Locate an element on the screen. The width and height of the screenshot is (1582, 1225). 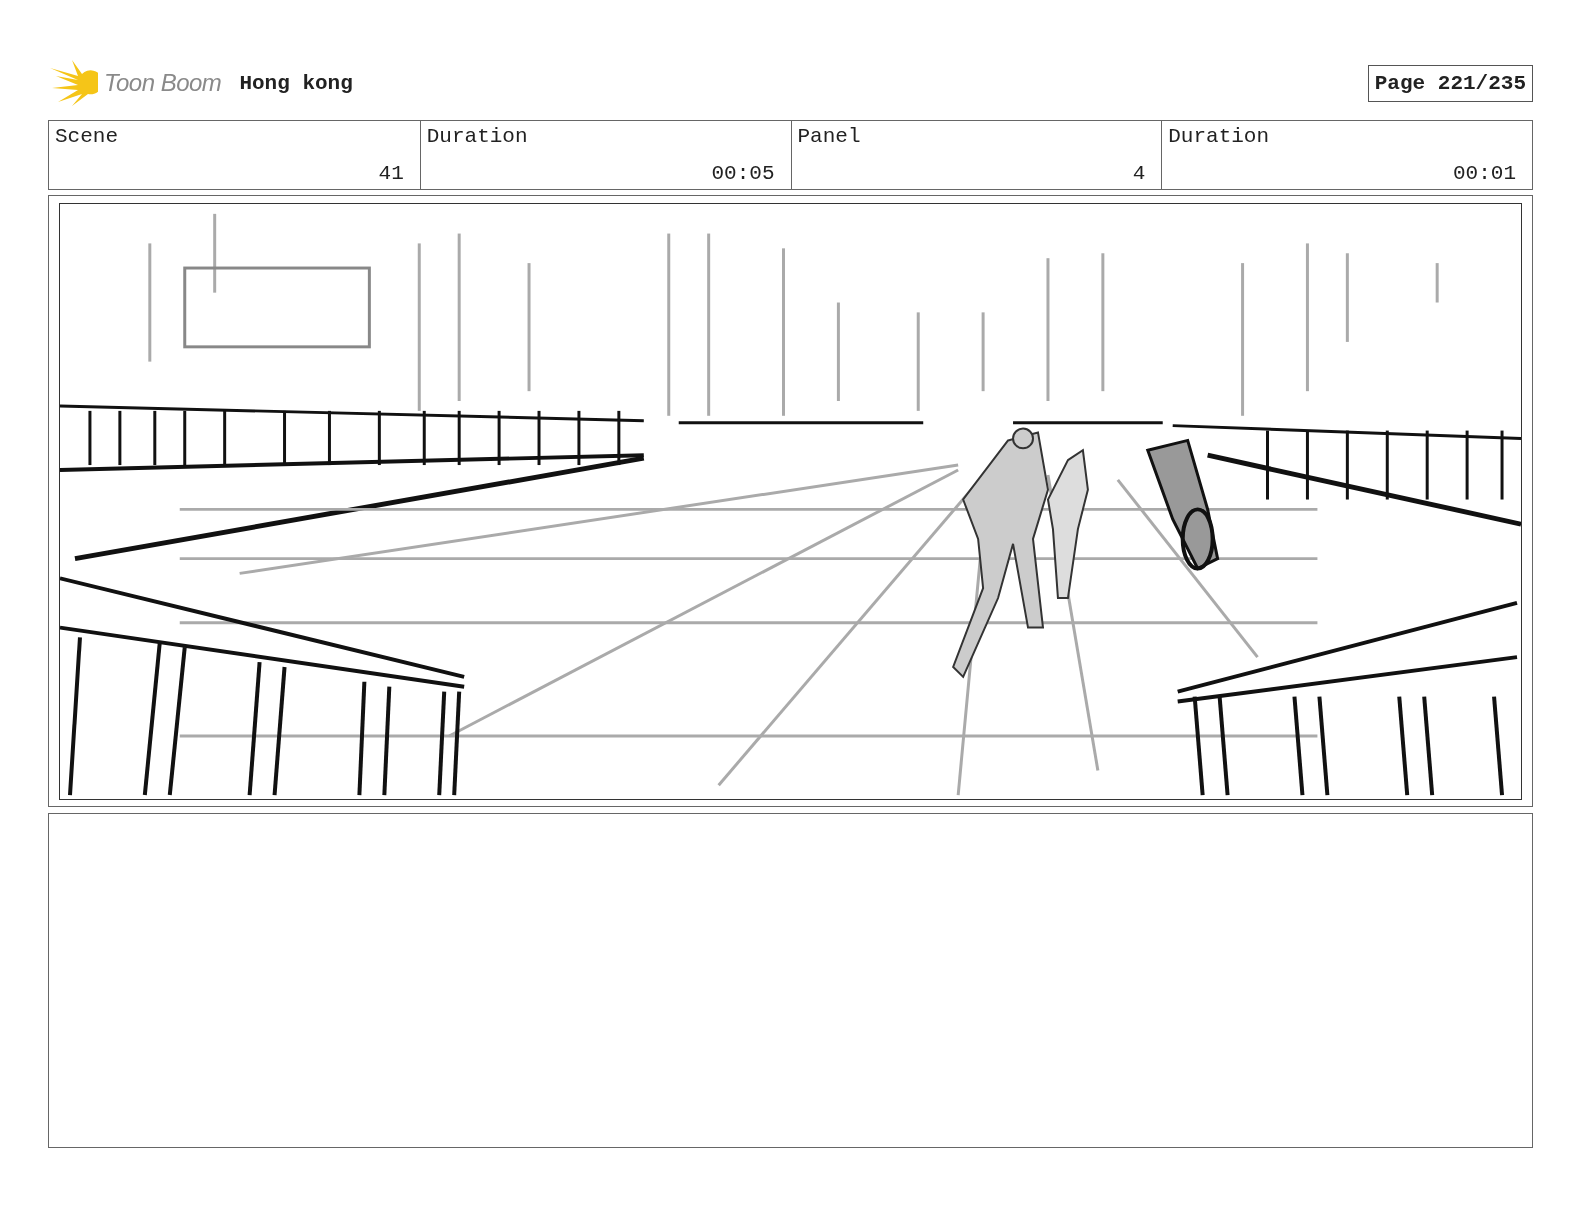
page-number: Page 221/235 is located at coordinates (1450, 83).